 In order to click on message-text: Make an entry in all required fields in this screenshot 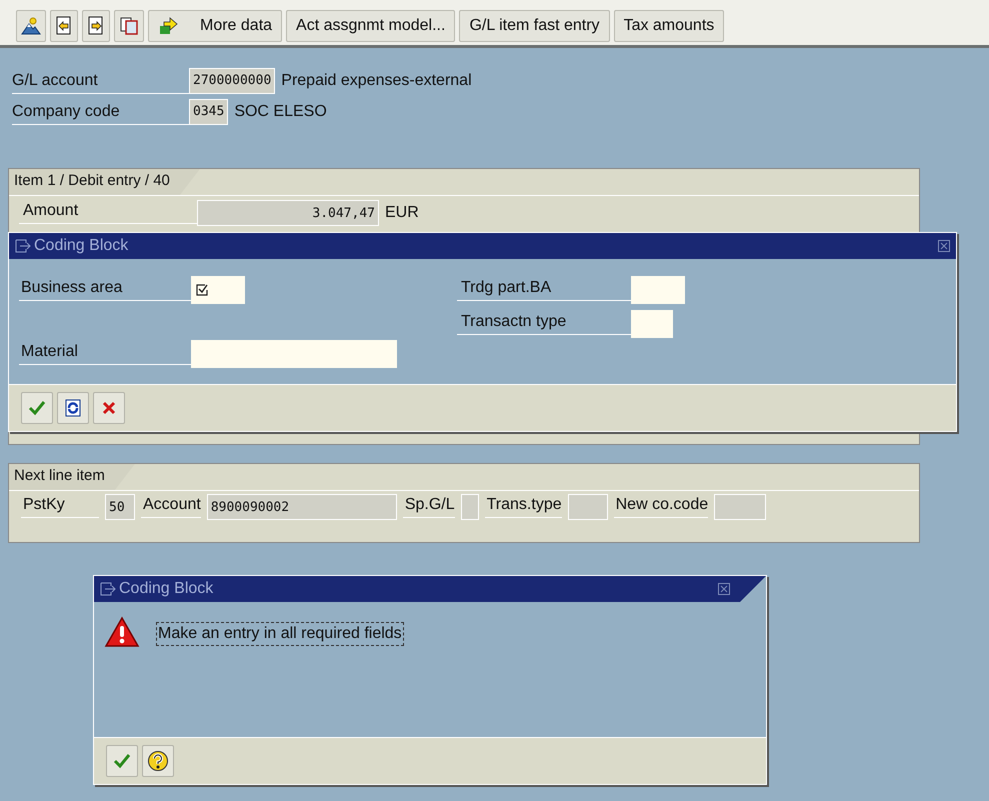, I will do `click(280, 634)`.